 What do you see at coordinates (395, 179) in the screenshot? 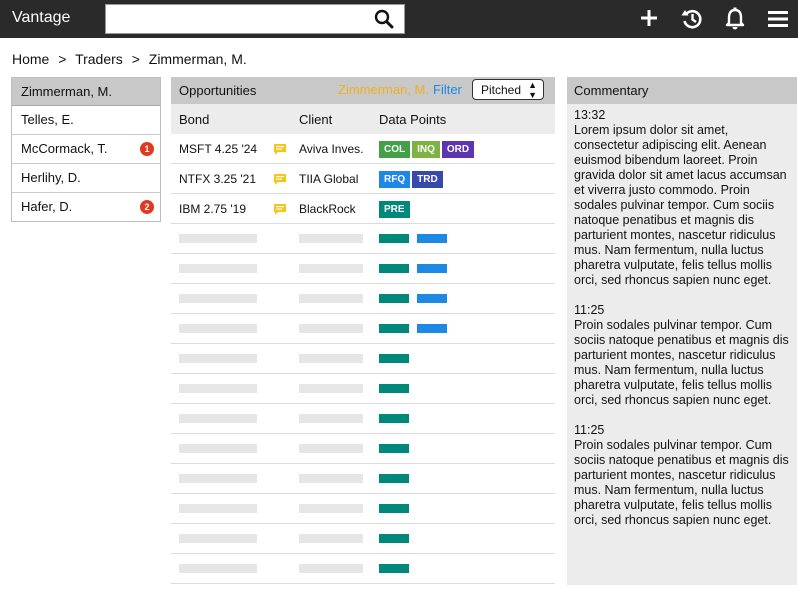
I see `data-point-tag: RFQ` at bounding box center [395, 179].